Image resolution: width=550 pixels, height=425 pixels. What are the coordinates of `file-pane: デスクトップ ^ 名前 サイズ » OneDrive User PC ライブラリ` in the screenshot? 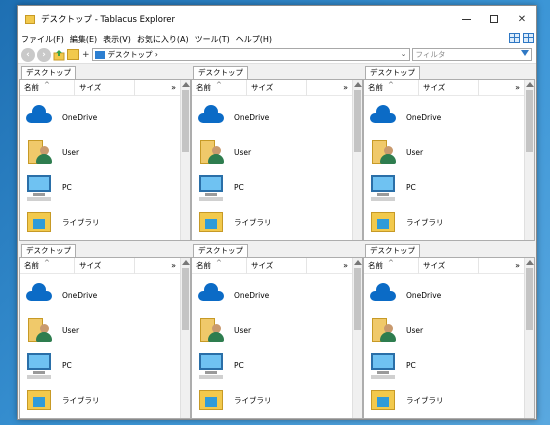 It's located at (449, 331).